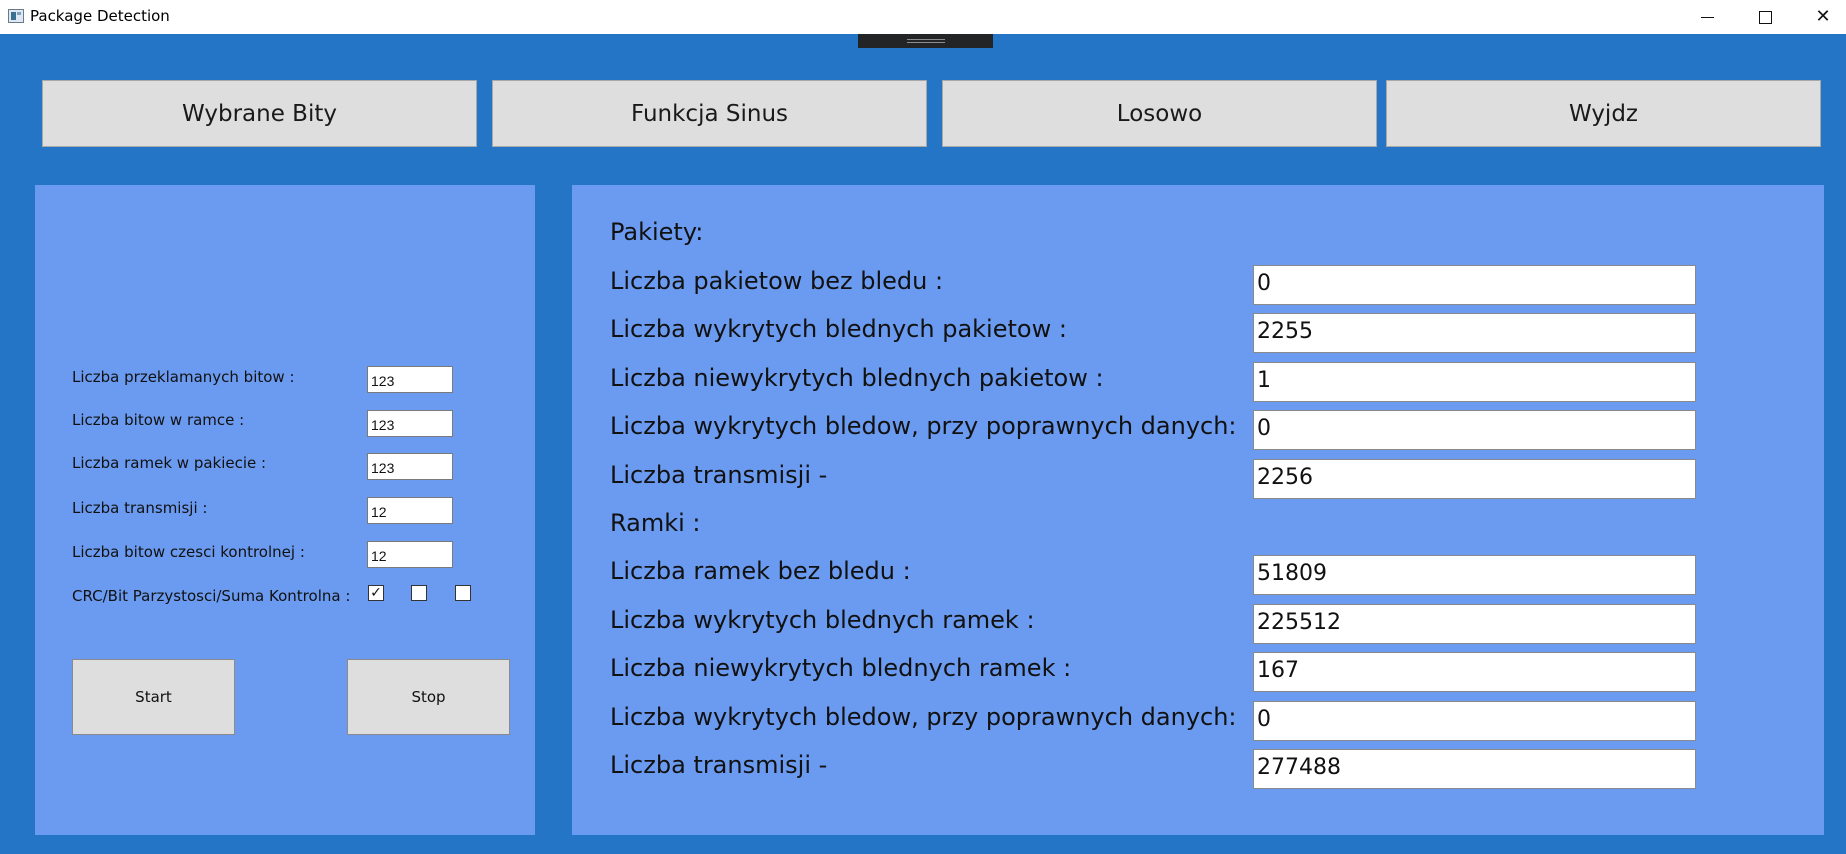  I want to click on packets-false-positive-value: 0, so click(1474, 430).